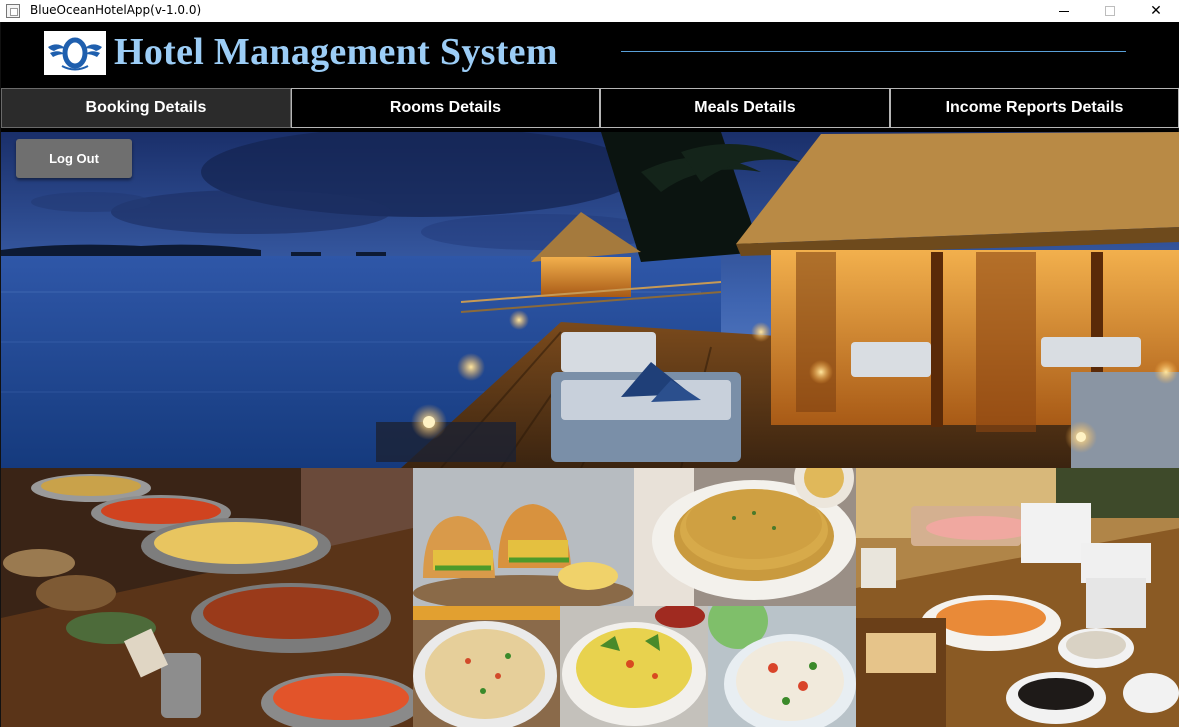 This screenshot has width=1179, height=727. I want to click on maximize-icon, so click(1110, 11).